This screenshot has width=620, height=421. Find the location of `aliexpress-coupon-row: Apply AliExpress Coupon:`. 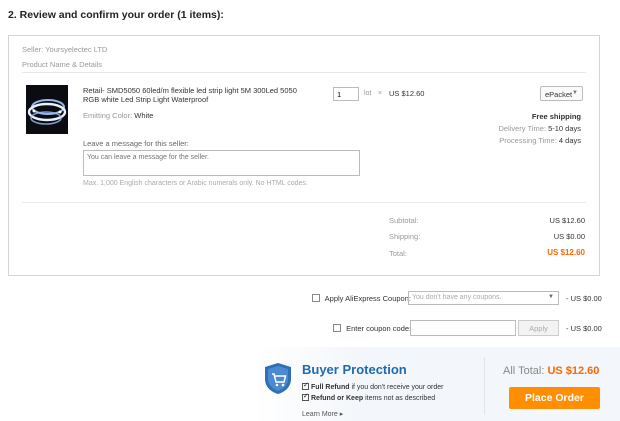

aliexpress-coupon-row: Apply AliExpress Coupon: is located at coordinates (361, 298).